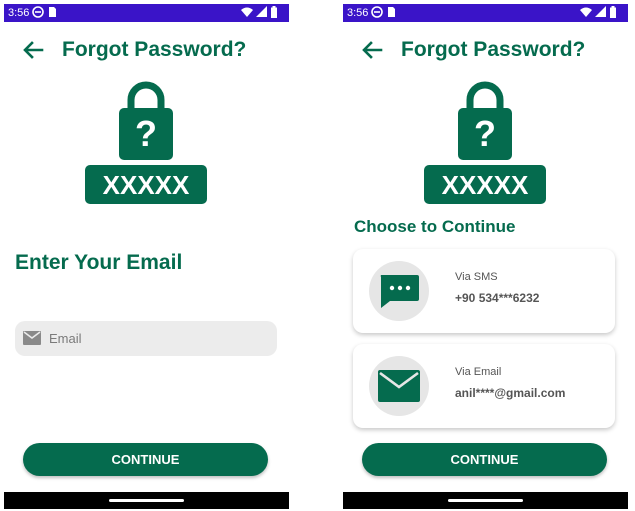 This screenshot has width=635, height=511. What do you see at coordinates (65, 338) in the screenshot?
I see `email-placeholder: Email` at bounding box center [65, 338].